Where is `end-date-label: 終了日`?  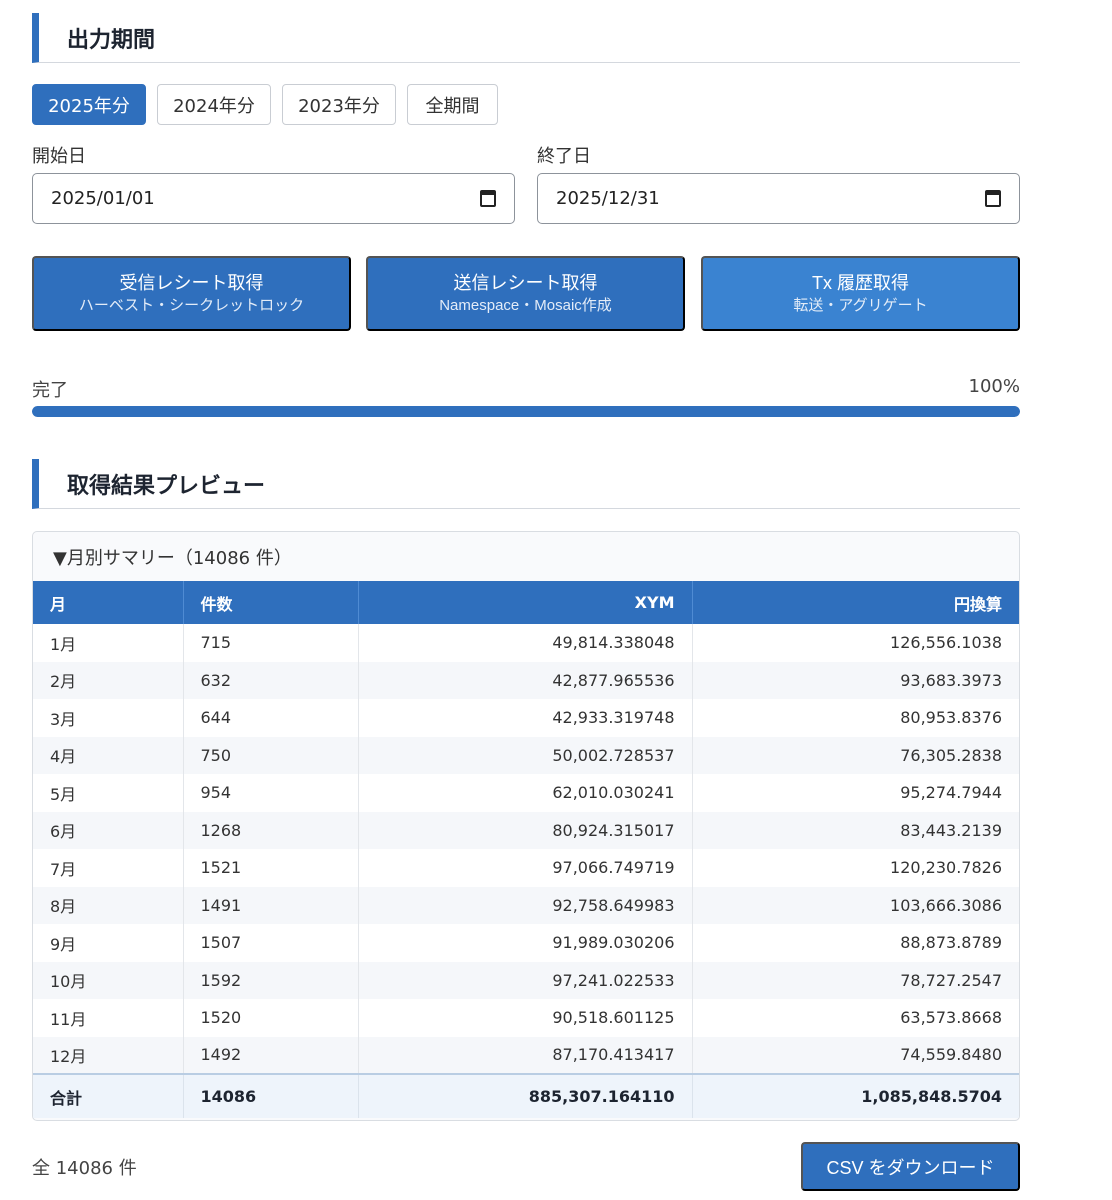
end-date-label: 終了日 is located at coordinates (564, 156).